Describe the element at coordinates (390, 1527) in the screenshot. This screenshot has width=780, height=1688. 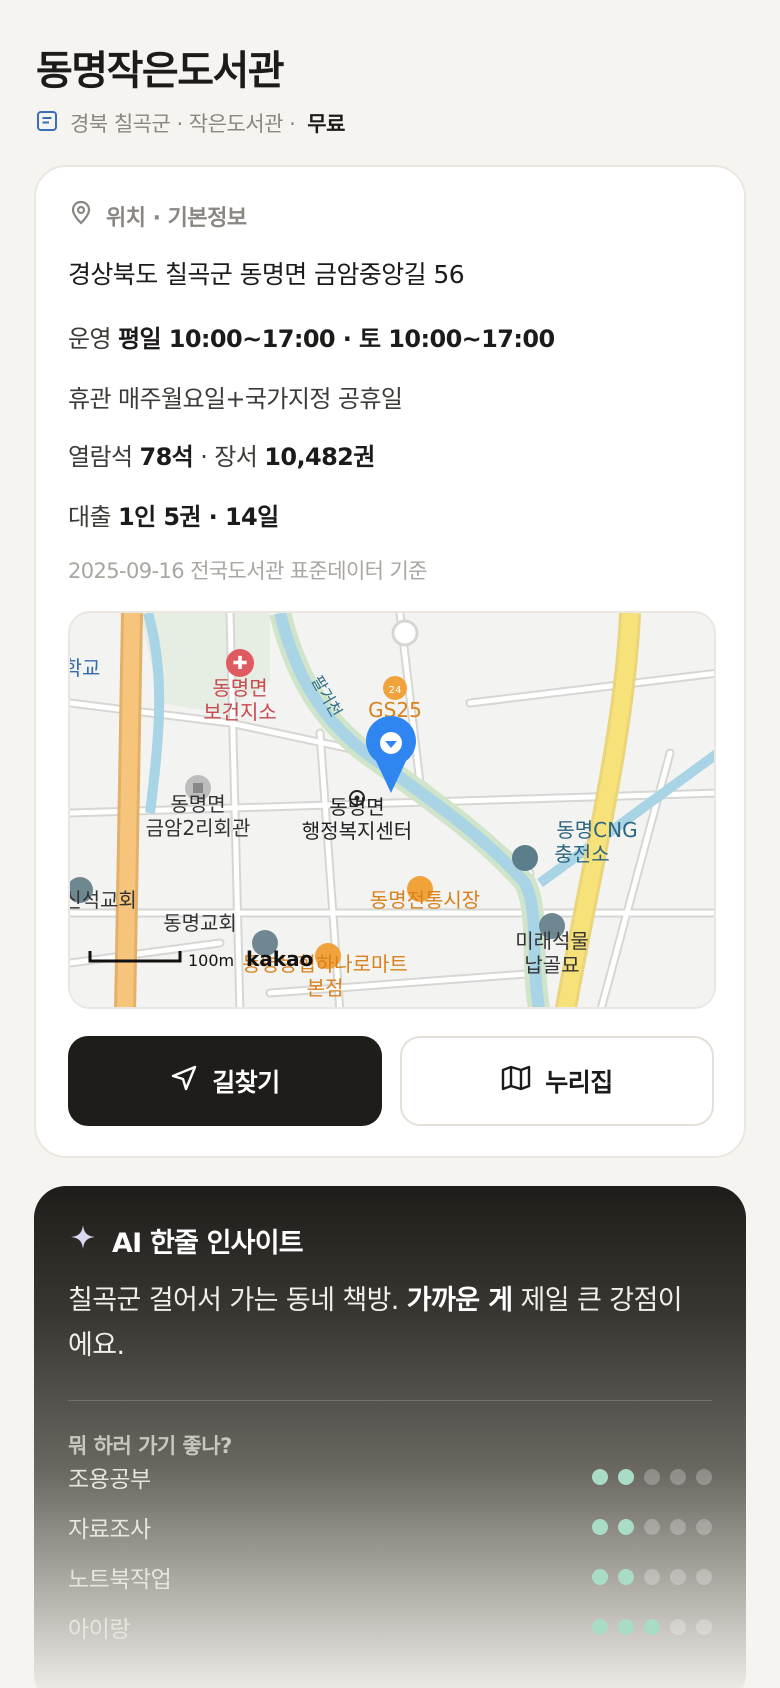
I see `activity-row: 자료조사` at that location.